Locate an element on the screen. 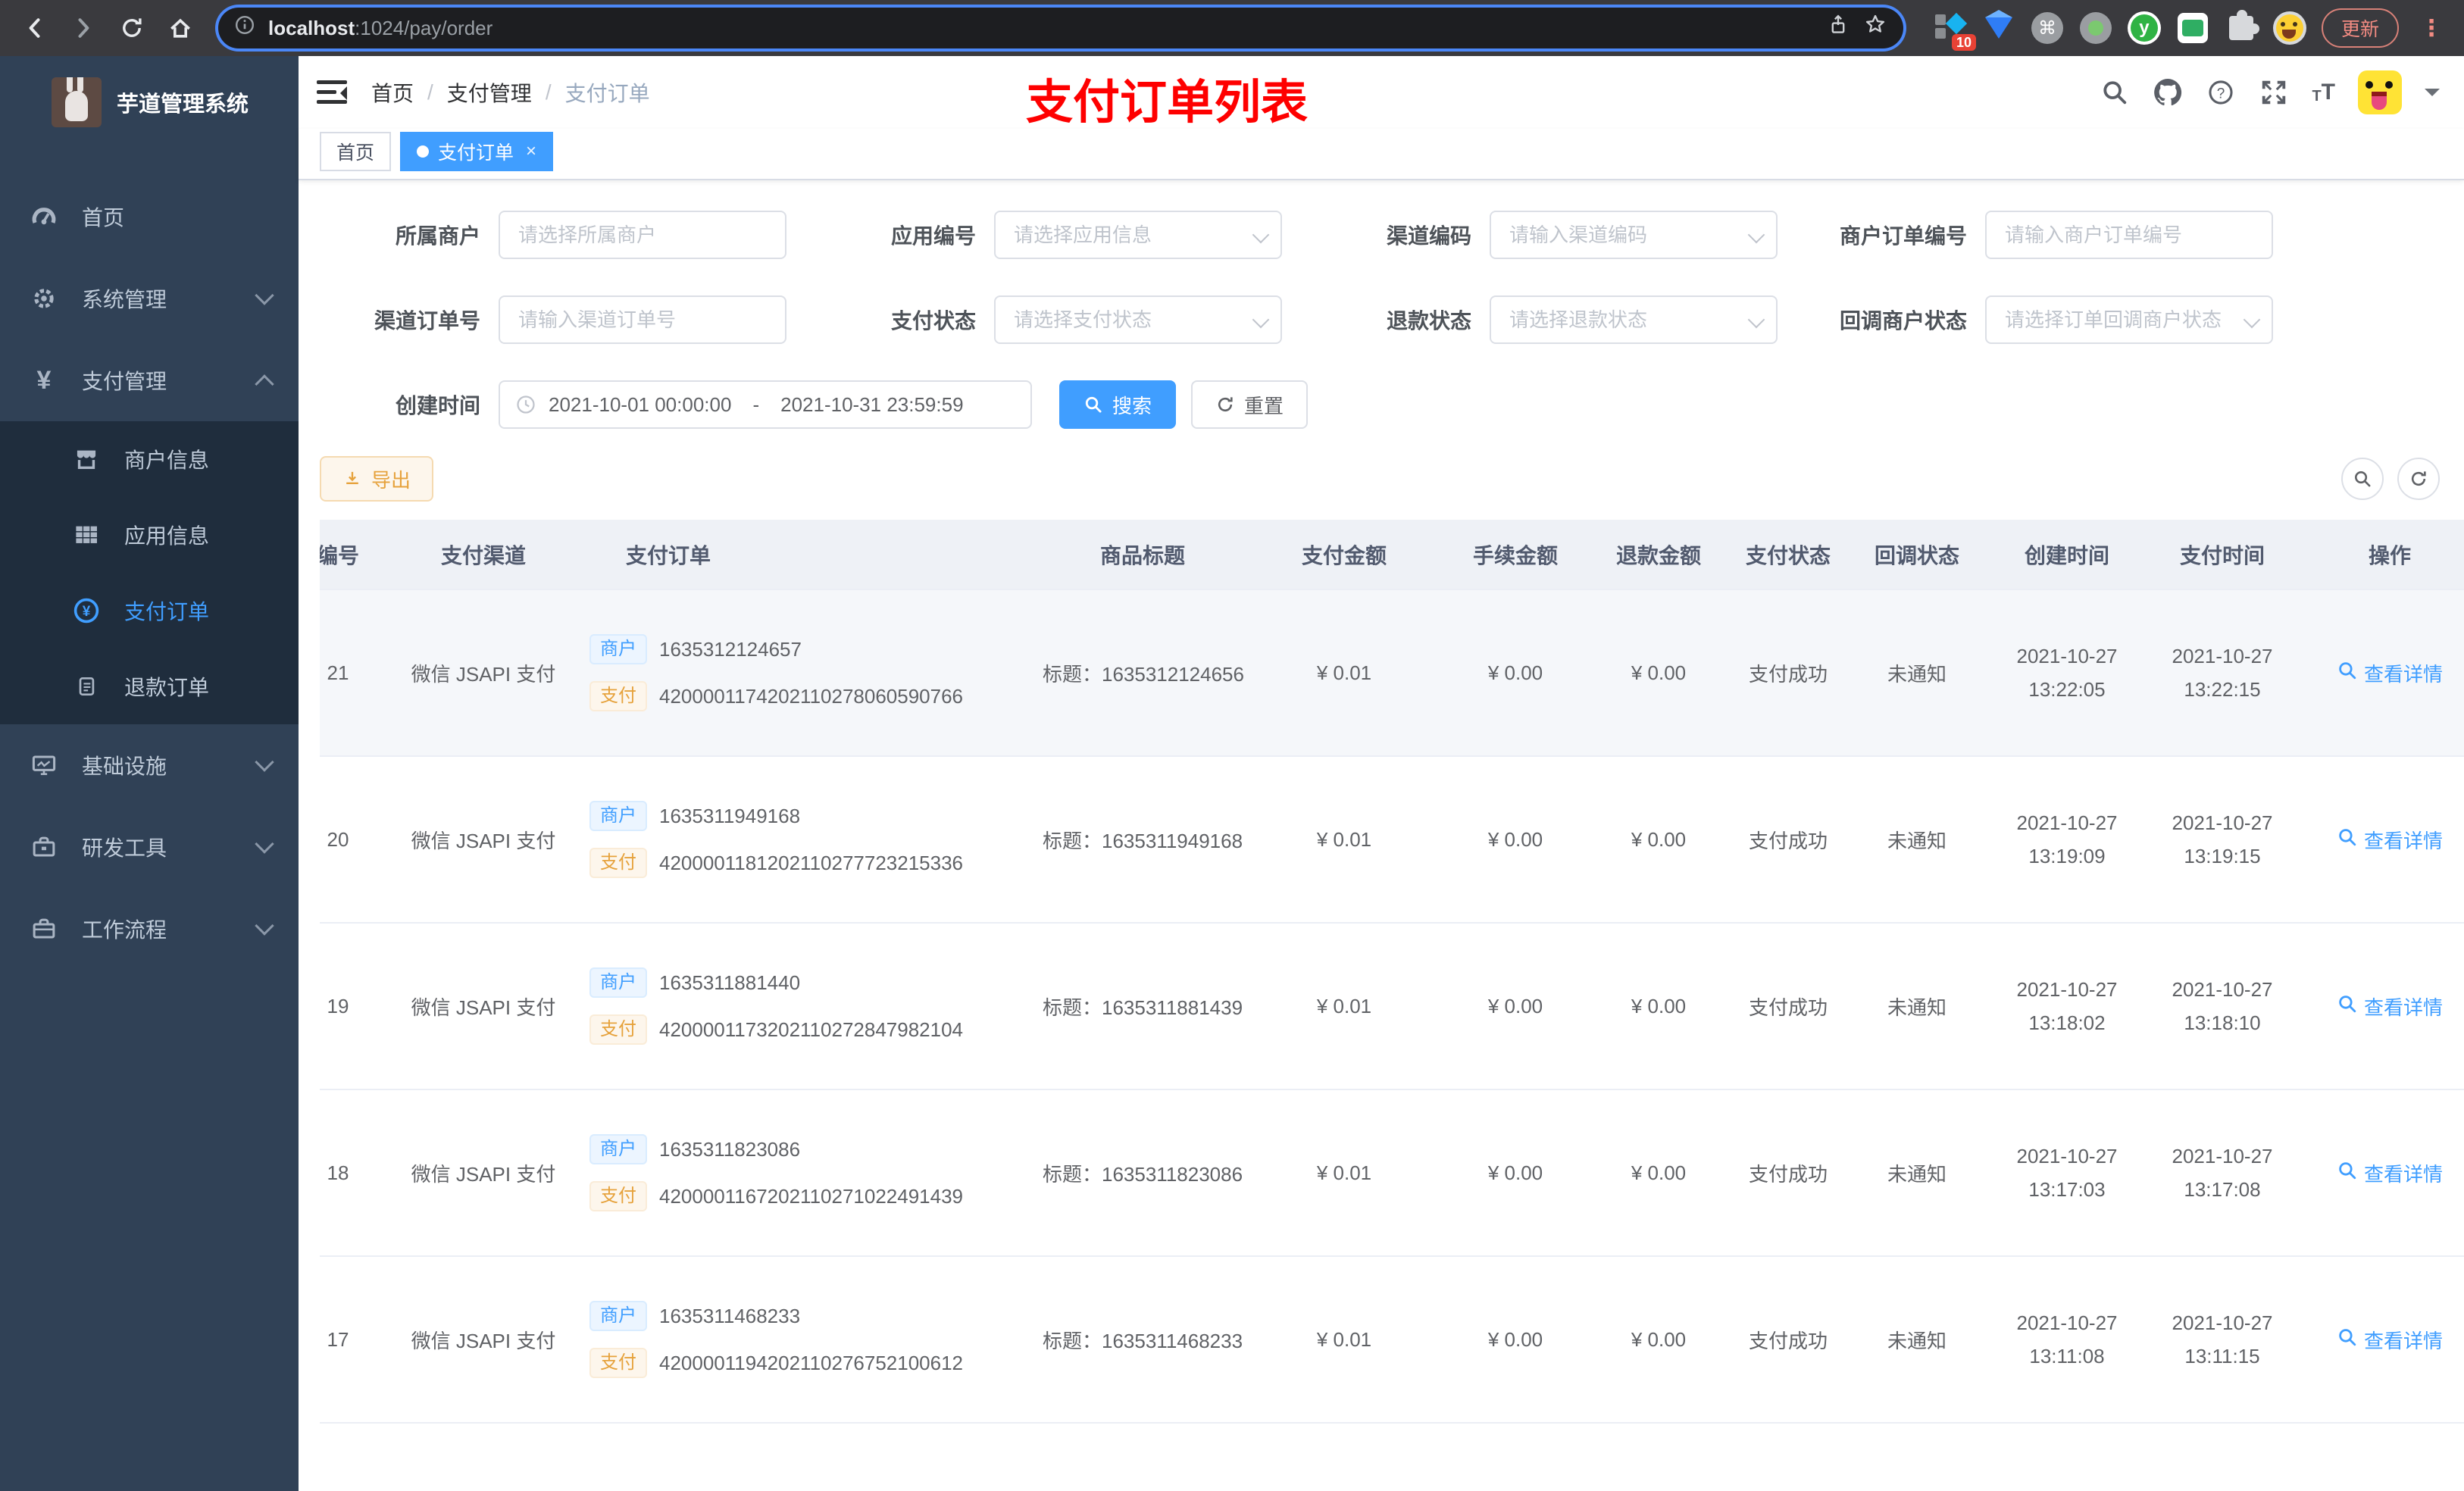  sidebar-subitem-0: 商户信息 is located at coordinates (149, 459).